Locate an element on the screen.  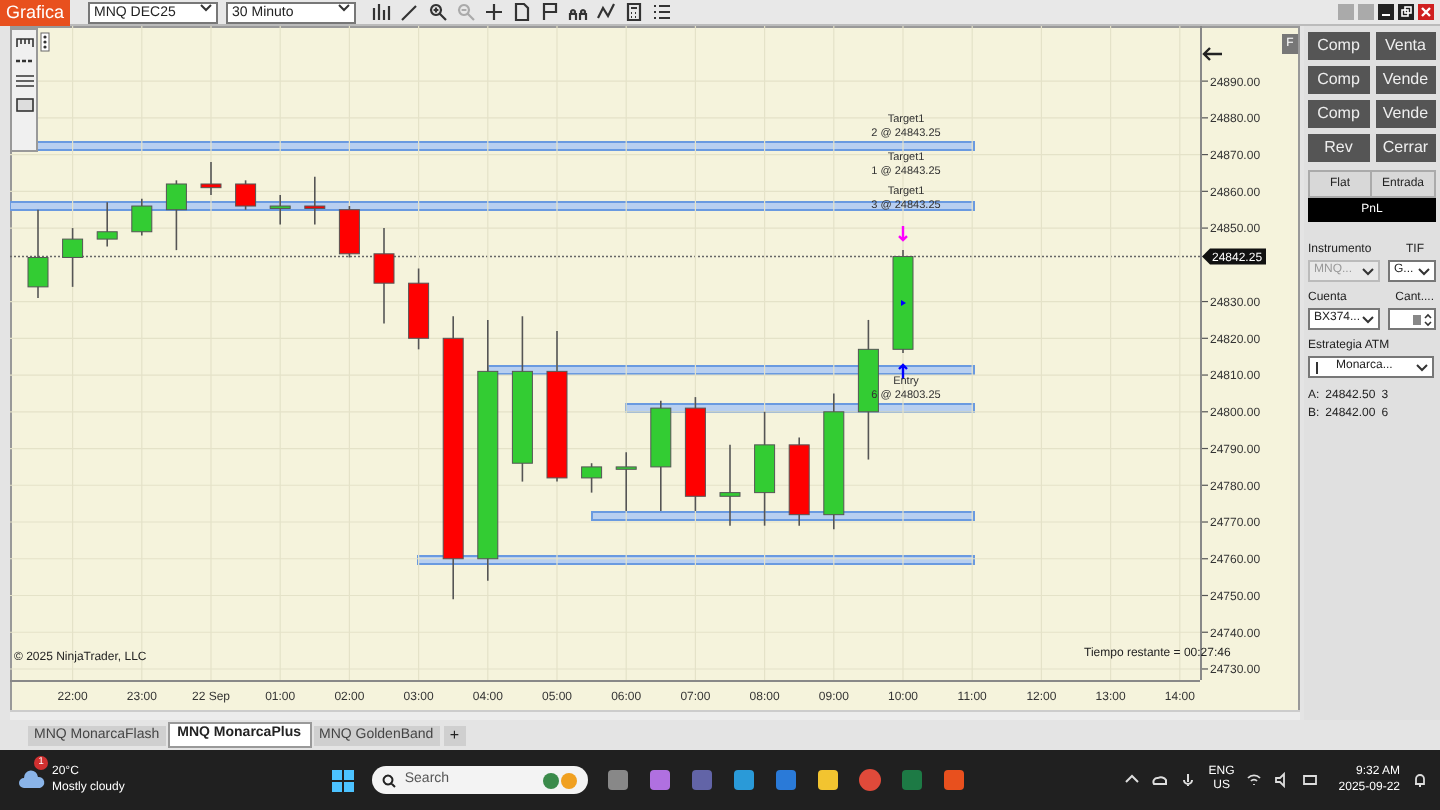
add-tab-button: + is located at coordinates (454, 735).